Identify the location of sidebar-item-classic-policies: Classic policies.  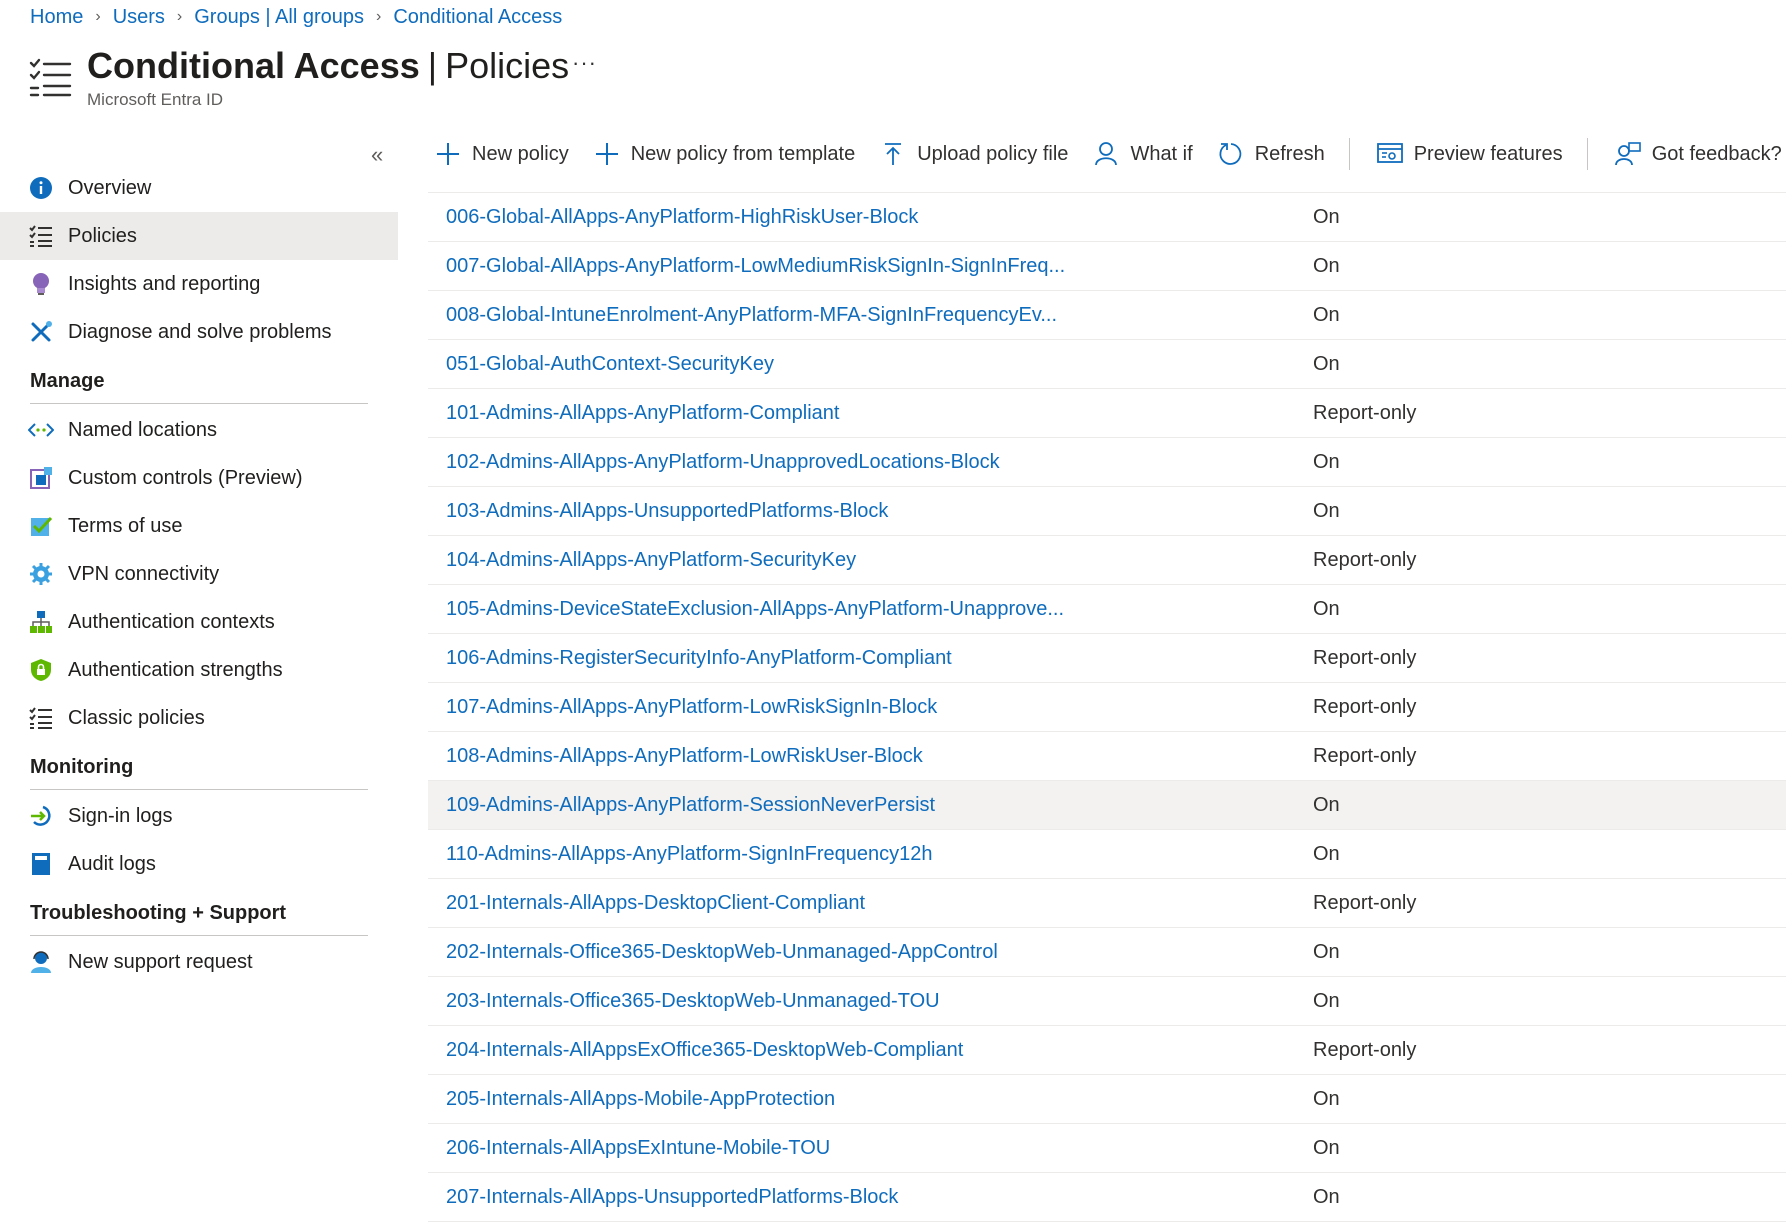
(199, 718).